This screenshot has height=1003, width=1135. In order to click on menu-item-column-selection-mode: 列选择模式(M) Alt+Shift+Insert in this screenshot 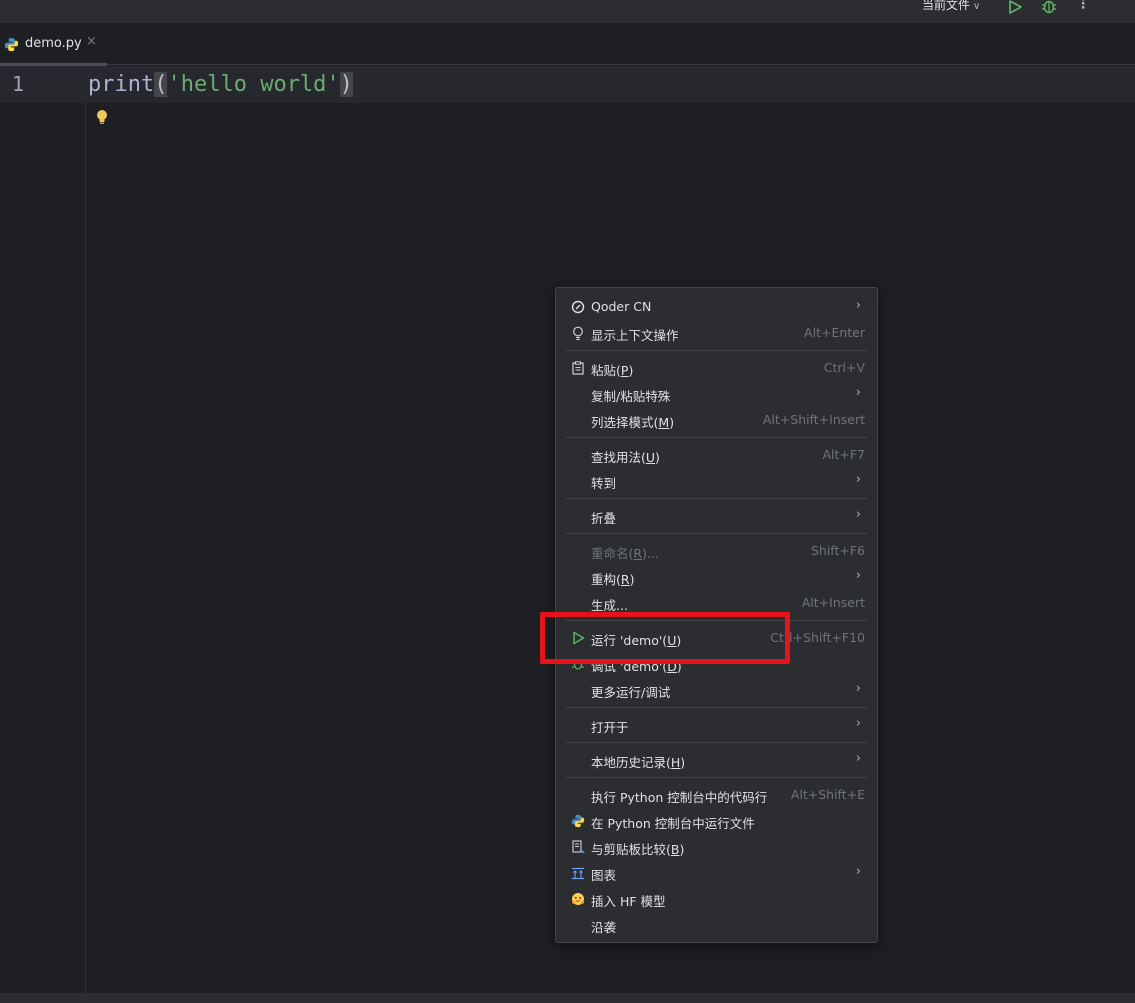, I will do `click(716, 420)`.